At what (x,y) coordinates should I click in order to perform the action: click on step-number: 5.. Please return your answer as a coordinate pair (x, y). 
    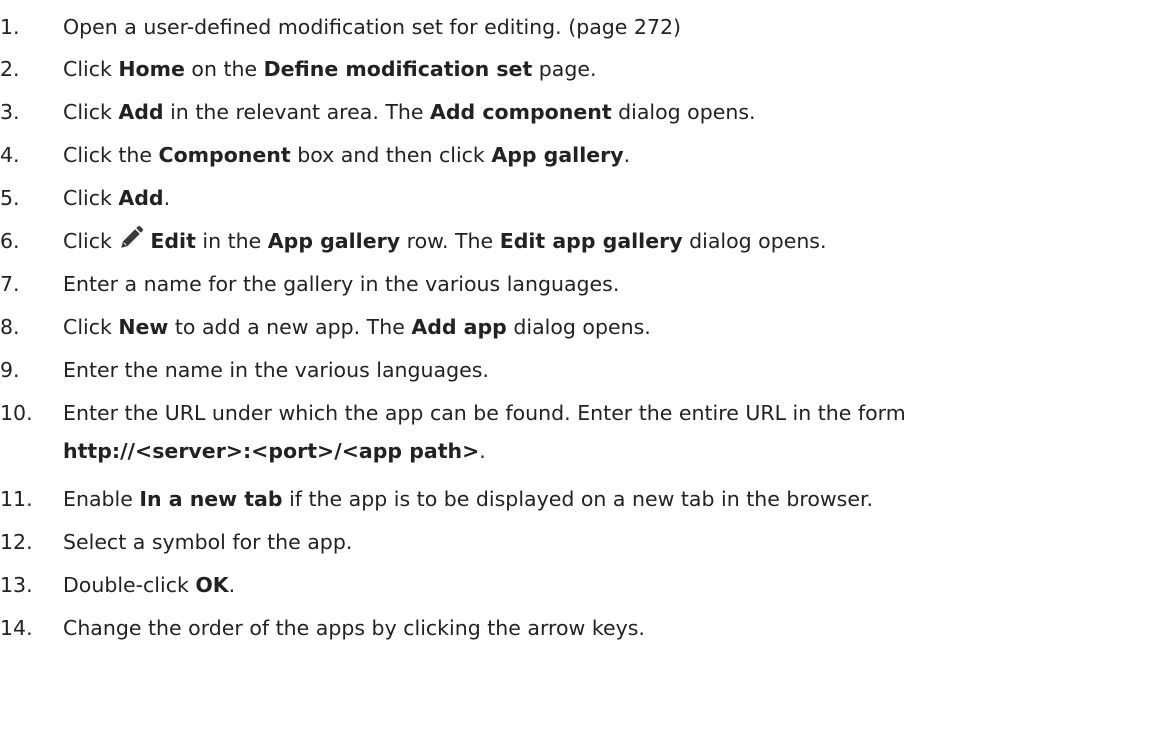
    Looking at the image, I should click on (10, 198).